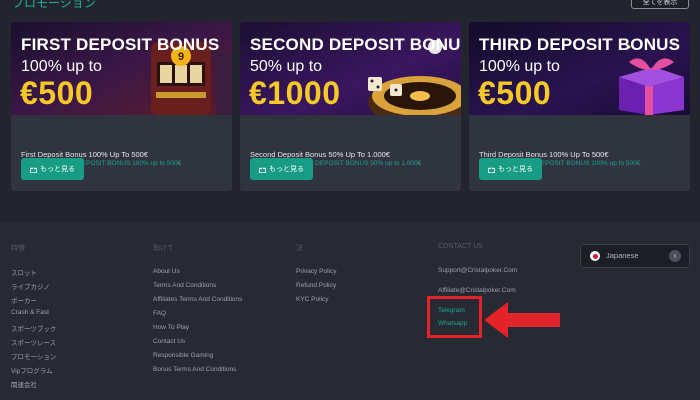 Image resolution: width=700 pixels, height=400 pixels. I want to click on footer-link-kyc-policy: KYC Policy, so click(312, 299).